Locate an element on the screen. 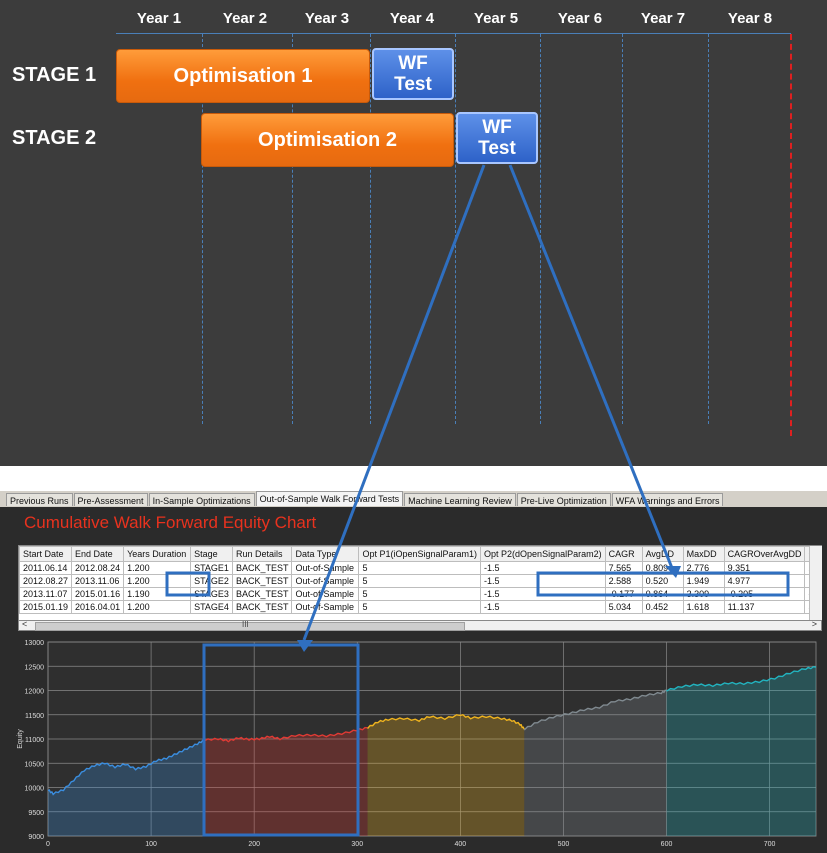 The height and width of the screenshot is (853, 827). column-header: Opt P2(dOpenSignalParam2) is located at coordinates (543, 554).